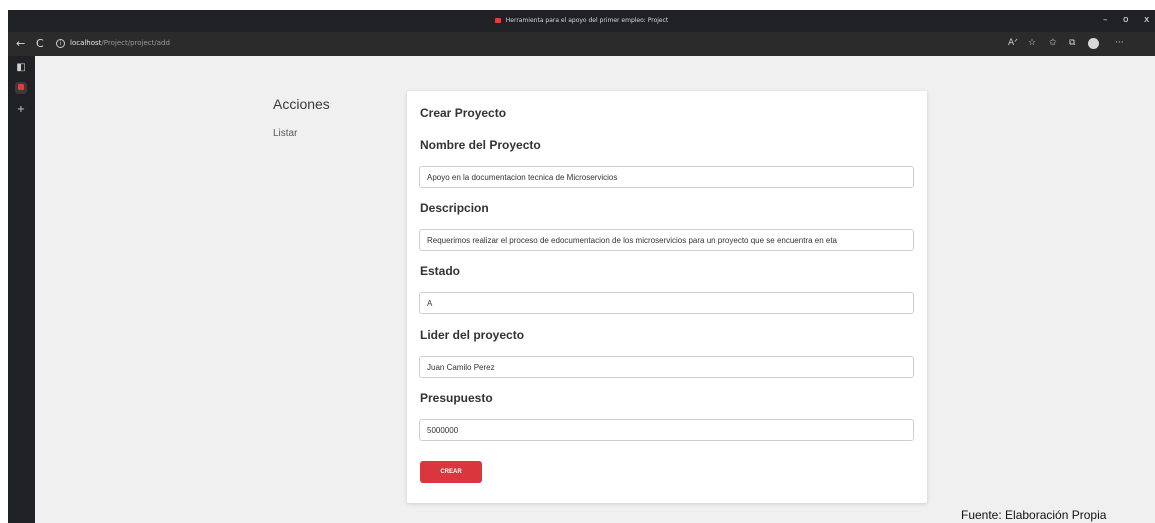 The image size is (1155, 523). I want to click on tab-actions-icon: ◧, so click(21, 68).